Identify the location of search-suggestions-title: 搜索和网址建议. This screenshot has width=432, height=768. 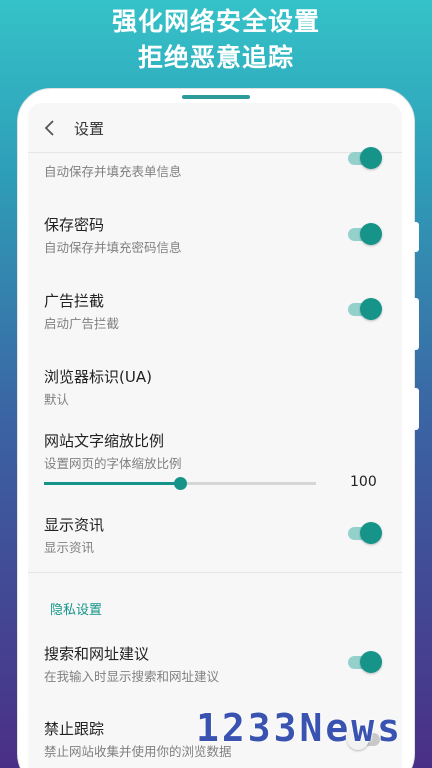
(97, 654).